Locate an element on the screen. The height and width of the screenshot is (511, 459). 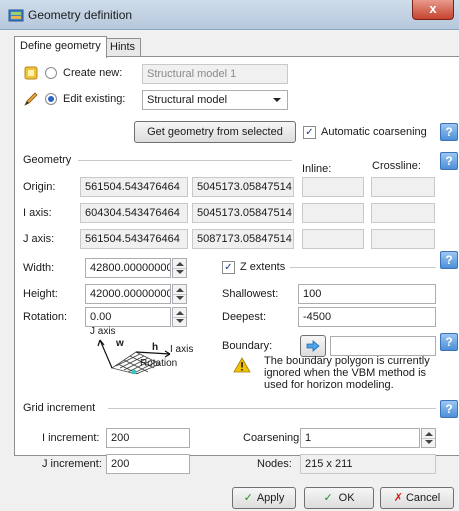
help-grid-increment-button: ? is located at coordinates (449, 409).